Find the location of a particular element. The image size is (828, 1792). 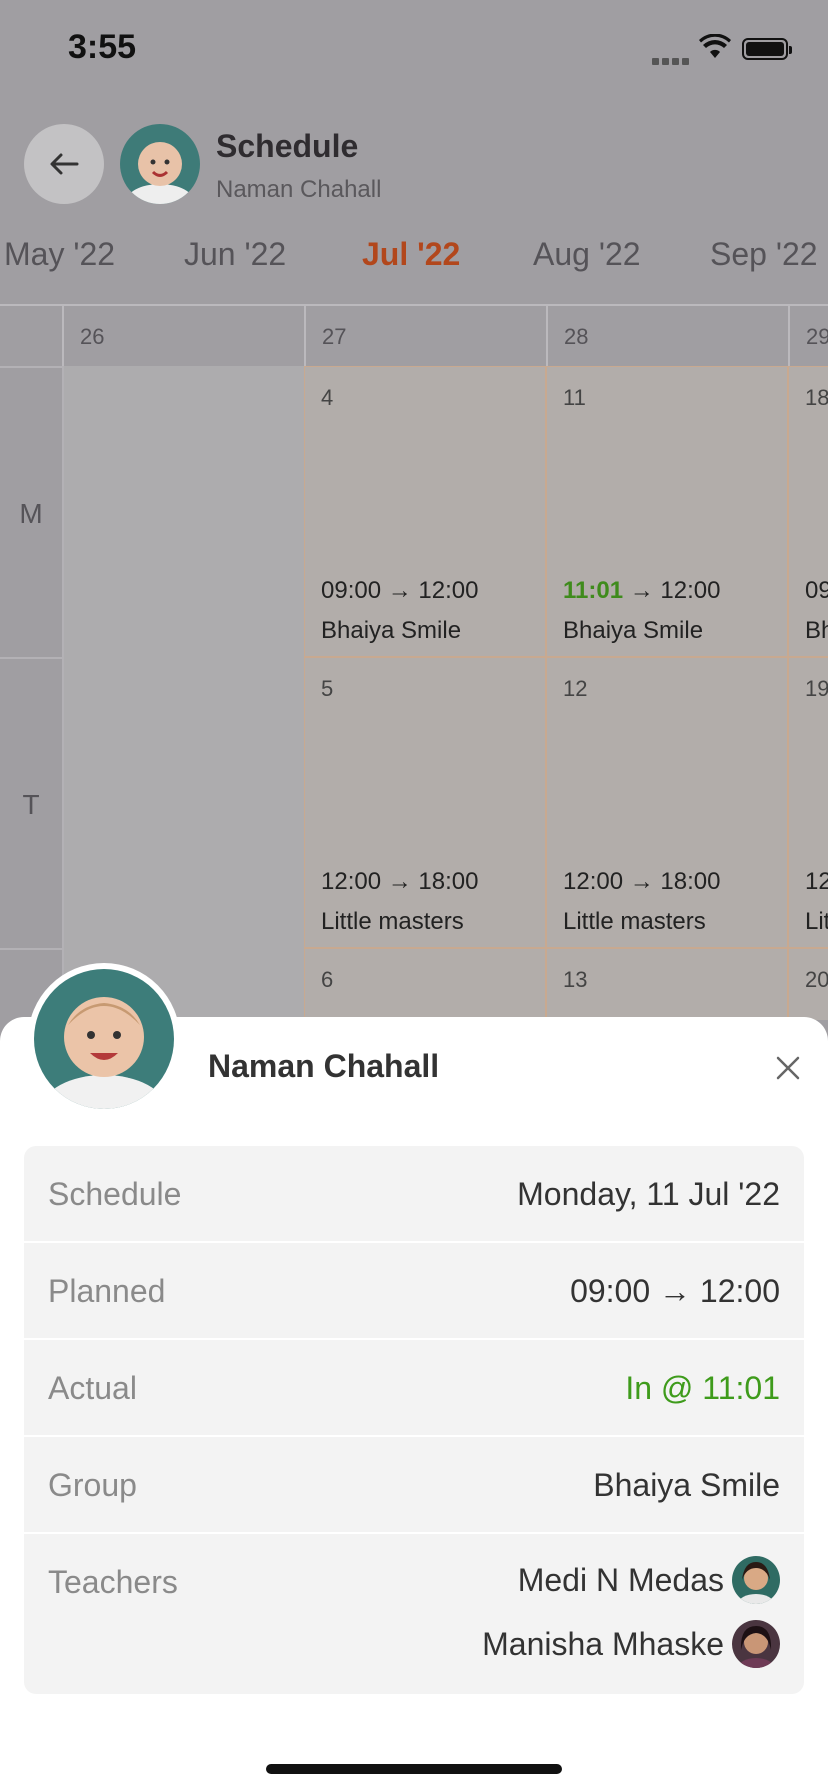

week-header: 29 is located at coordinates (808, 335).